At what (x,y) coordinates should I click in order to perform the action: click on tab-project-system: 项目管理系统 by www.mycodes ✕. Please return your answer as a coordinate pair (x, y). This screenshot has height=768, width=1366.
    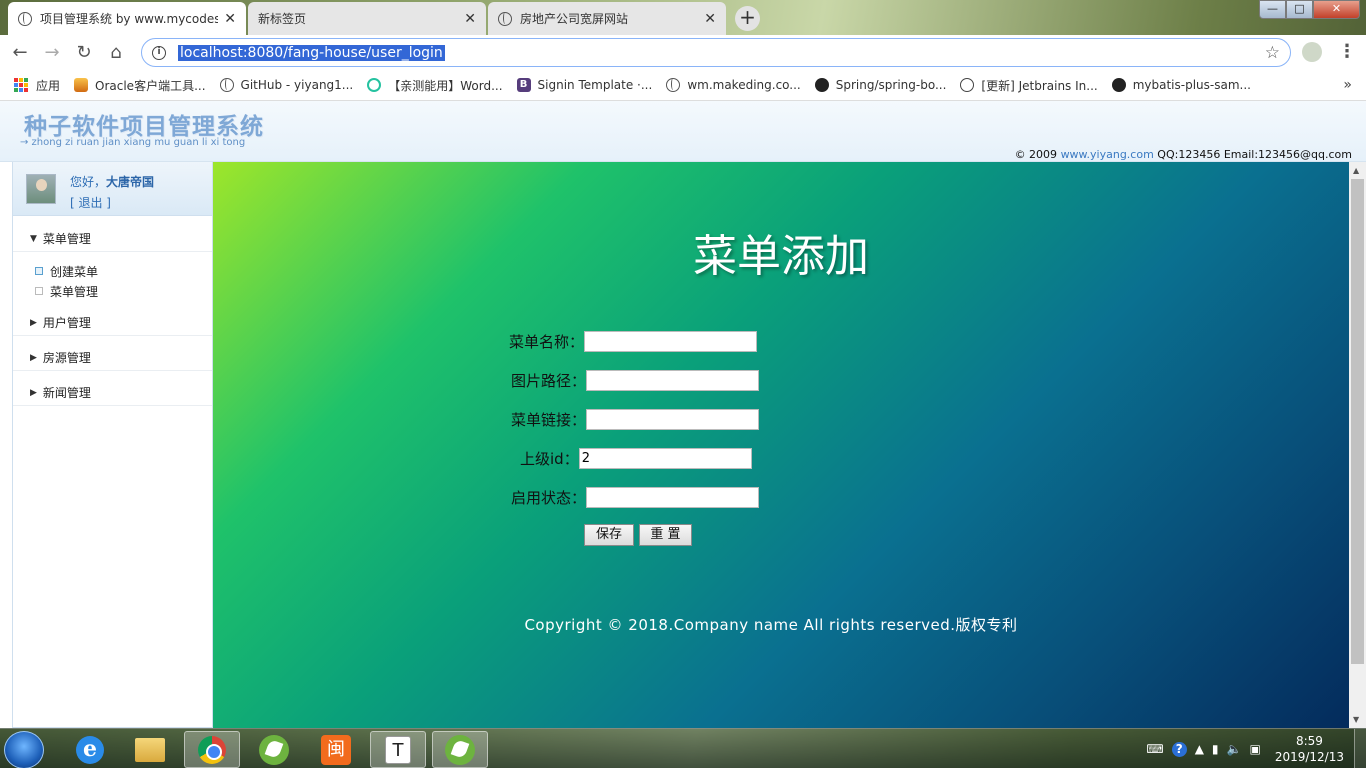
    Looking at the image, I should click on (127, 18).